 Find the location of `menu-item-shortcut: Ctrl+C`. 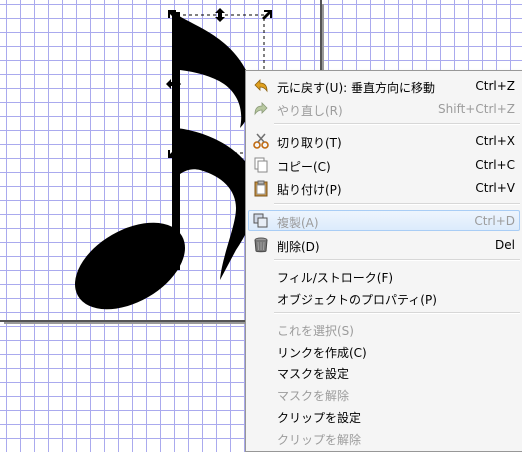

menu-item-shortcut: Ctrl+C is located at coordinates (495, 165).